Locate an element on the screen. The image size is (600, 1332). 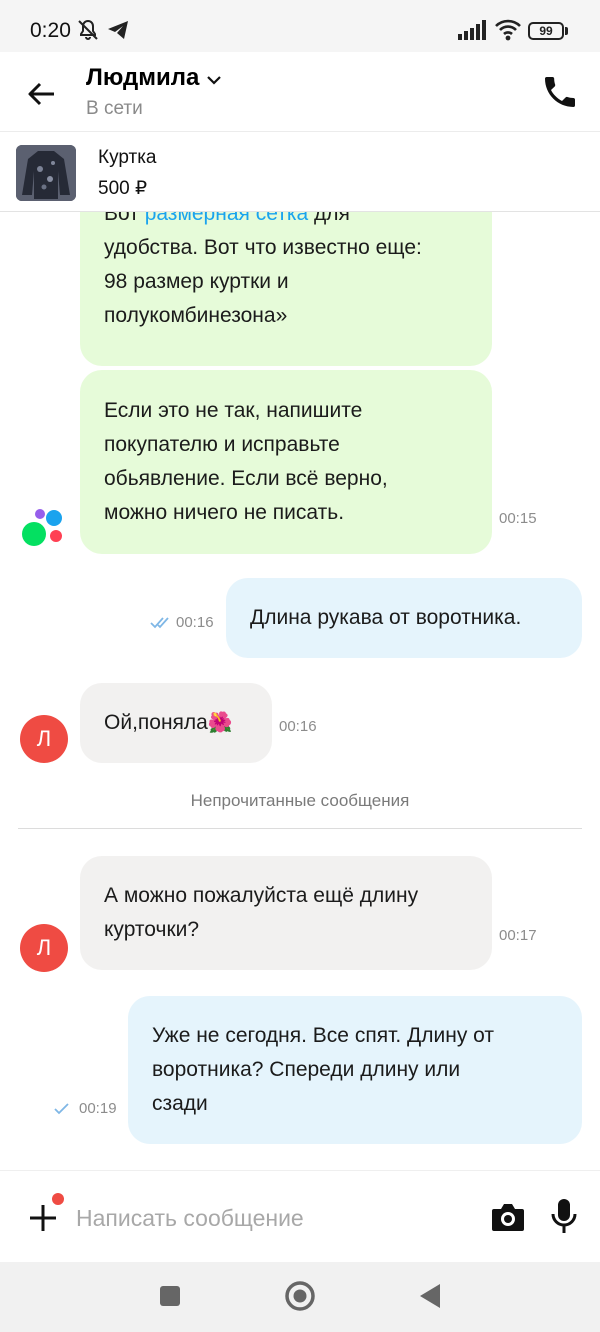
item-thumbnail is located at coordinates (46, 173).